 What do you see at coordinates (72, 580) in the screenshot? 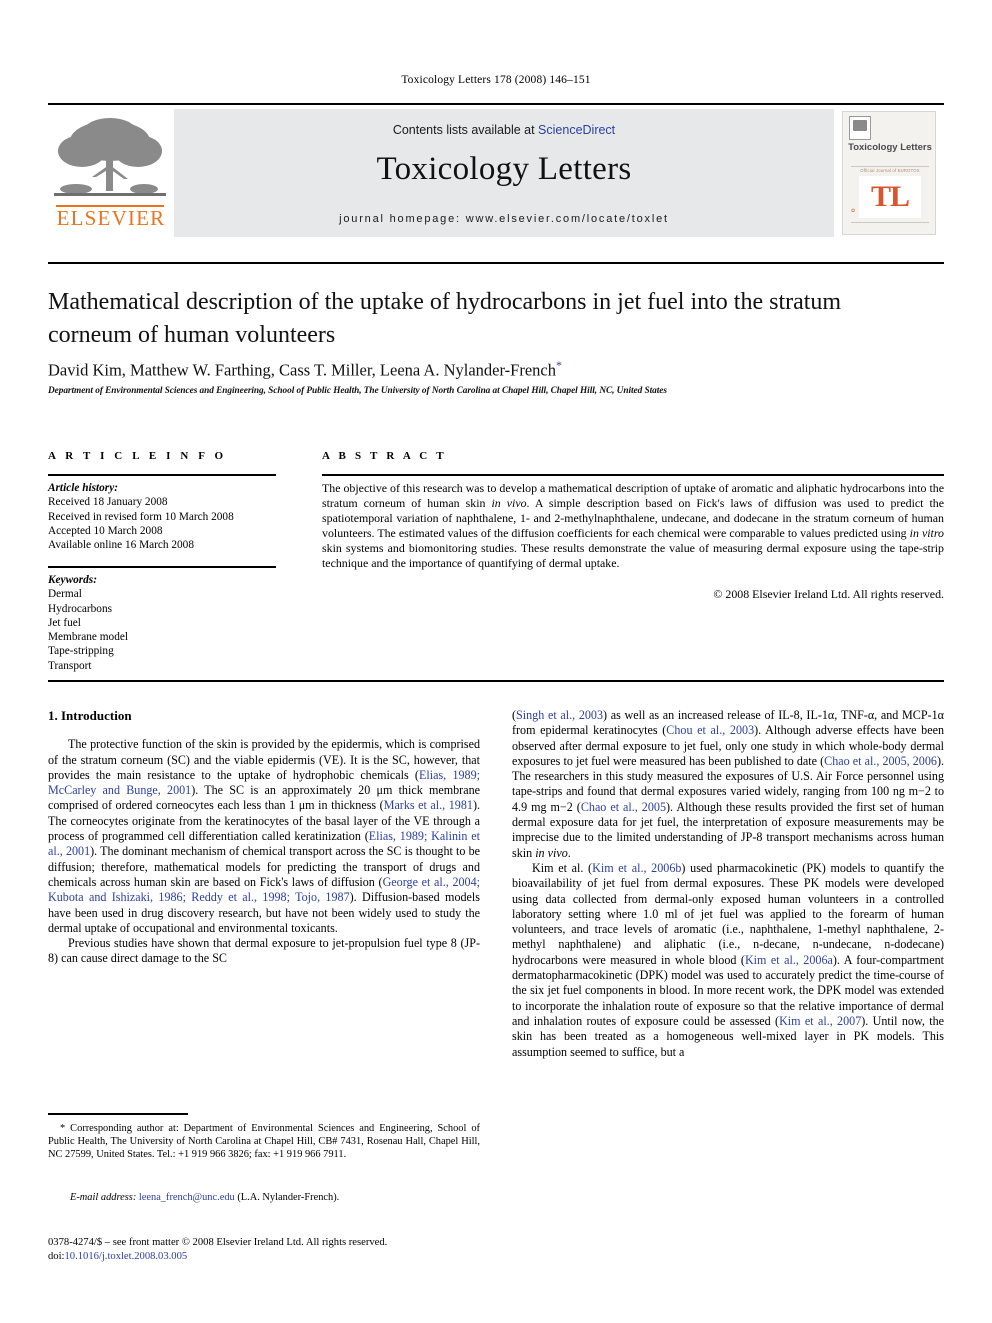
I see `keywords-label: Keywords:` at bounding box center [72, 580].